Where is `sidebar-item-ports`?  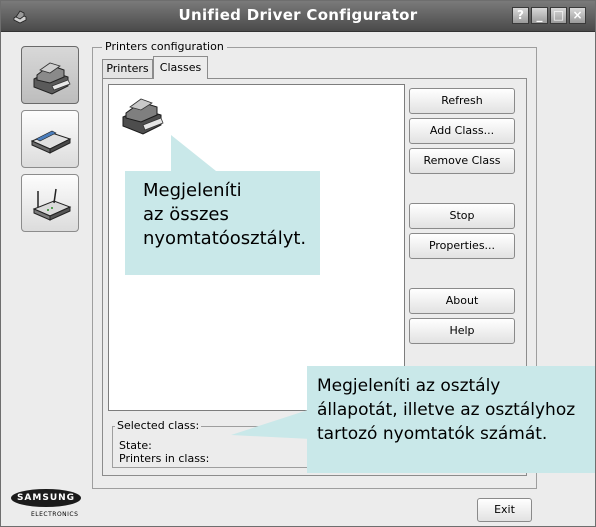
sidebar-item-ports is located at coordinates (50, 203).